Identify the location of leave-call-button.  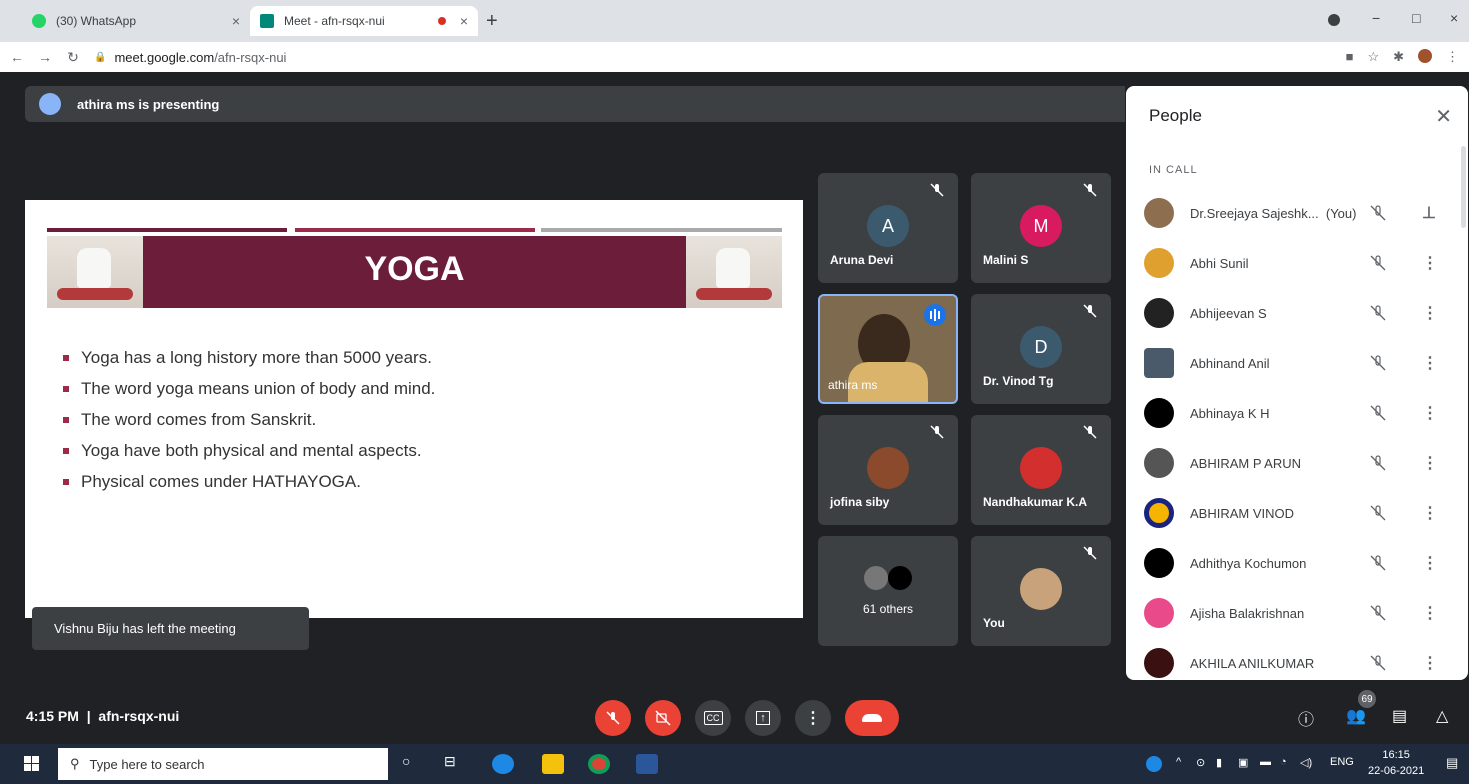
(872, 718).